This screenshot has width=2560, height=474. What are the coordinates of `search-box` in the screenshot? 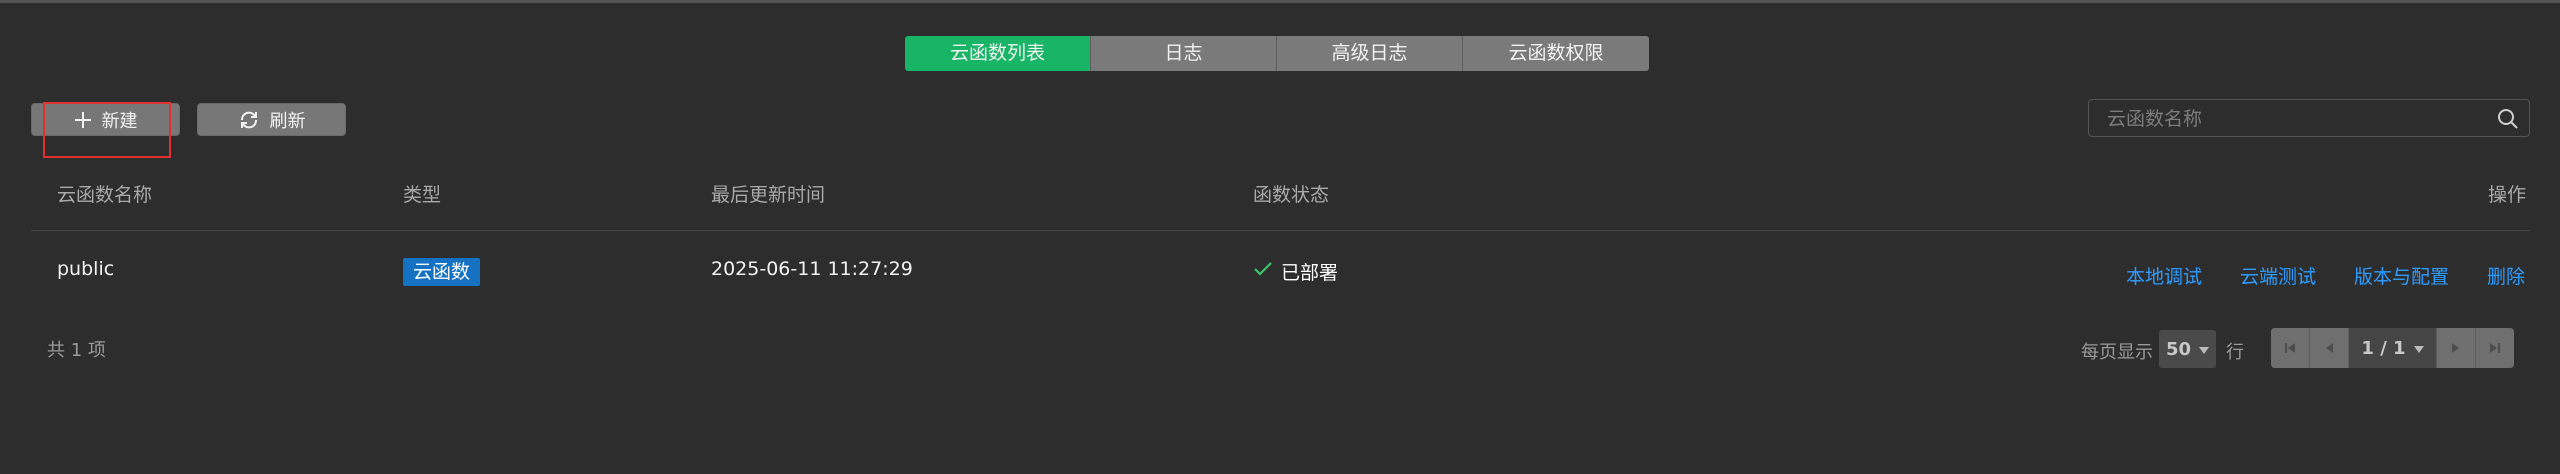 It's located at (2309, 118).